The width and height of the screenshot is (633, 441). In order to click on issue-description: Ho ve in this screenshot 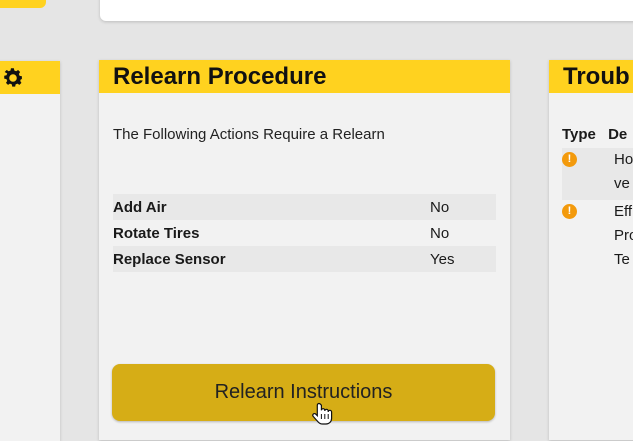, I will do `click(623, 172)`.